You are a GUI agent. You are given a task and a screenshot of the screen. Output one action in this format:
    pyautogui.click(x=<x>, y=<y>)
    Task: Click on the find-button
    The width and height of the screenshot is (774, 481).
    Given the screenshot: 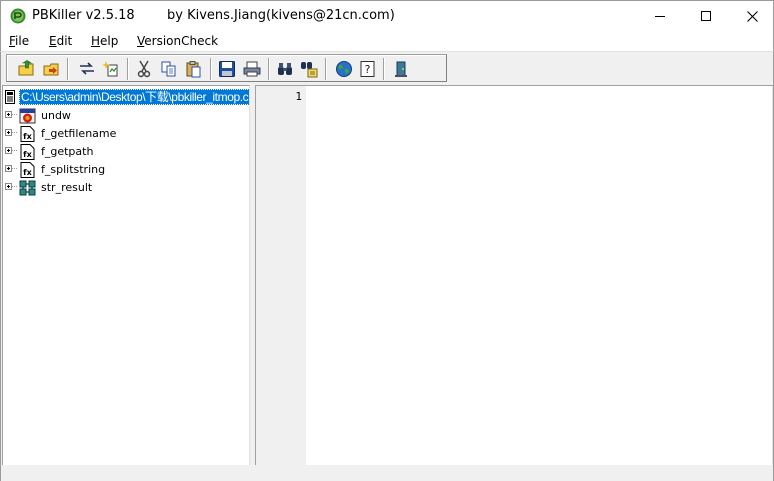 What is the action you would take?
    pyautogui.click(x=285, y=69)
    